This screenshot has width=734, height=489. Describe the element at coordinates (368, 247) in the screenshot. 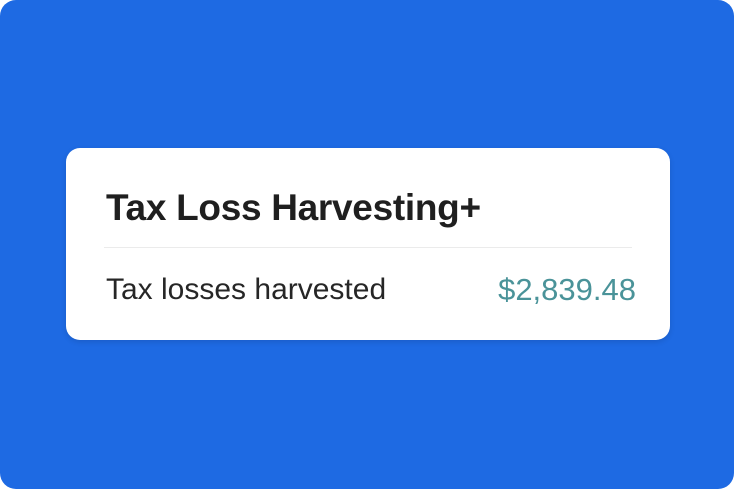

I see `card-divider` at that location.